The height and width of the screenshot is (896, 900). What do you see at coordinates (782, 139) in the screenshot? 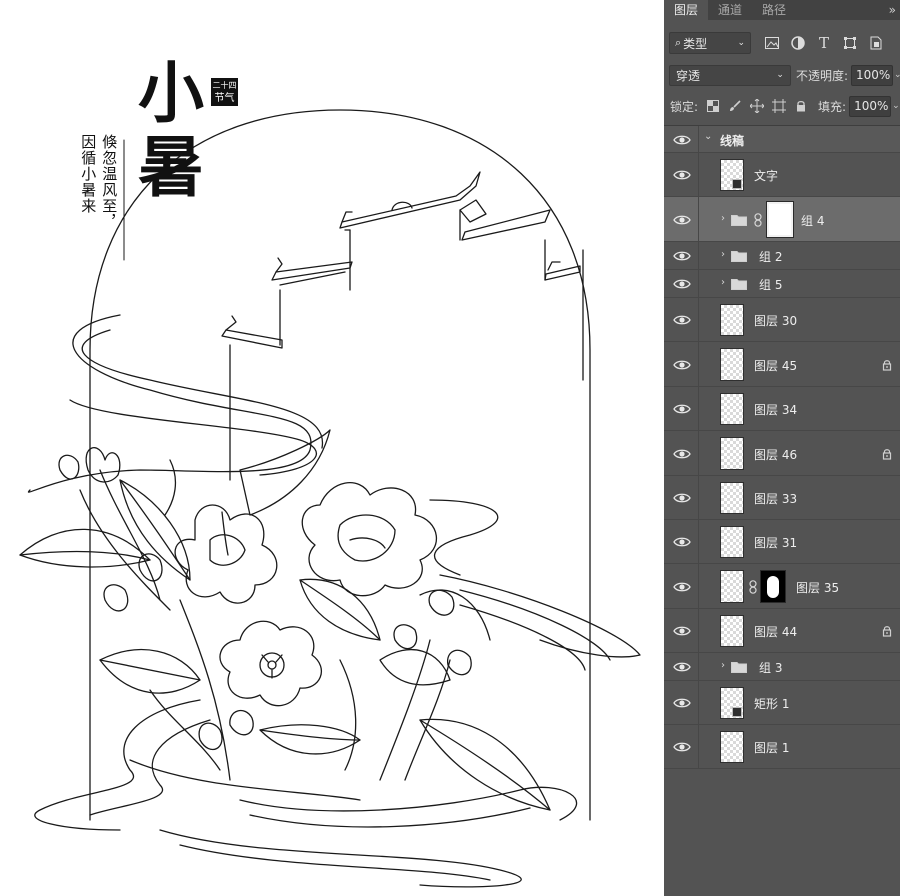
I see `layer-row: ⌄ 线稿` at bounding box center [782, 139].